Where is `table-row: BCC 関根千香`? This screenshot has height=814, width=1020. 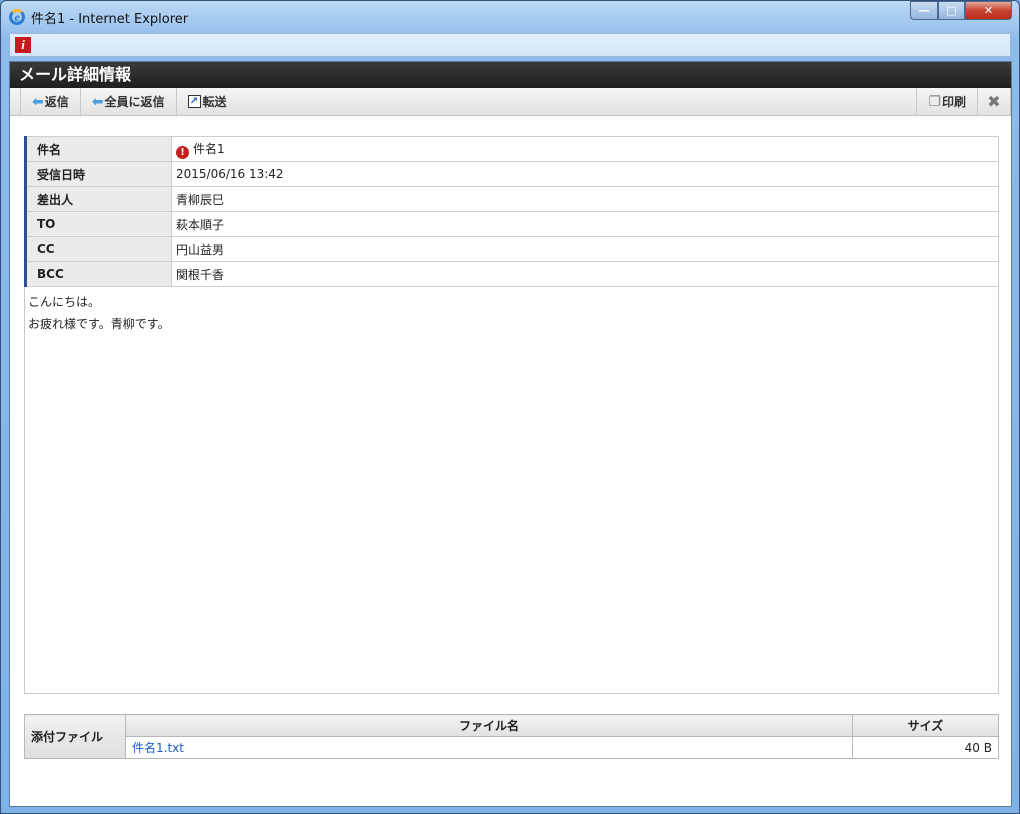
table-row: BCC 関根千香 is located at coordinates (511, 274).